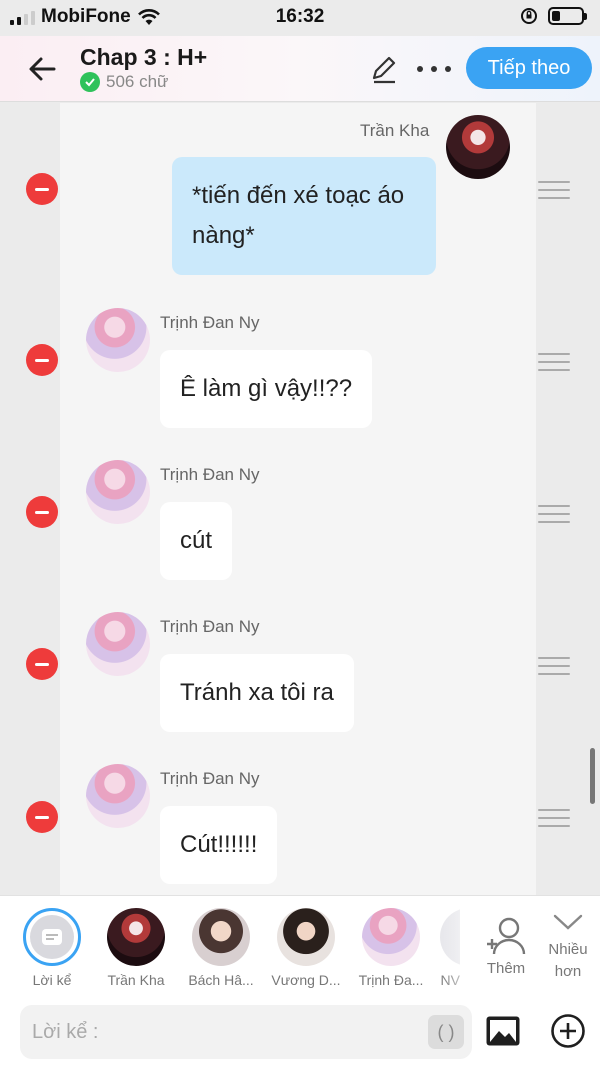 This screenshot has height=1068, width=600. I want to click on fade-overlay, so click(459, 946).